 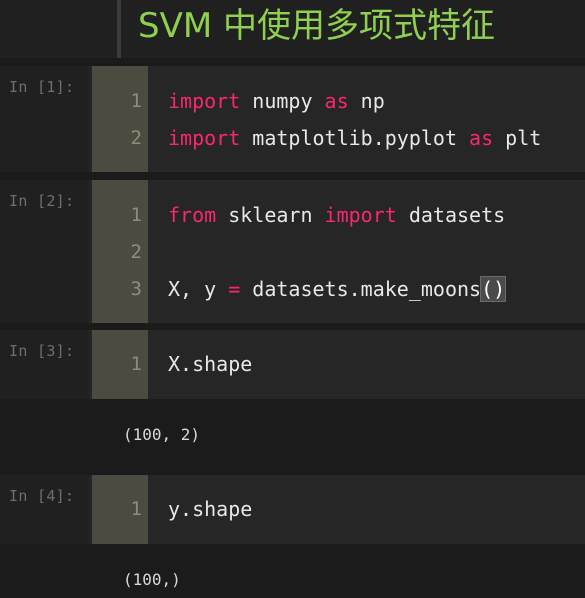 I want to click on code-line: X, y = datasets.make_moons(), so click(x=337, y=289).